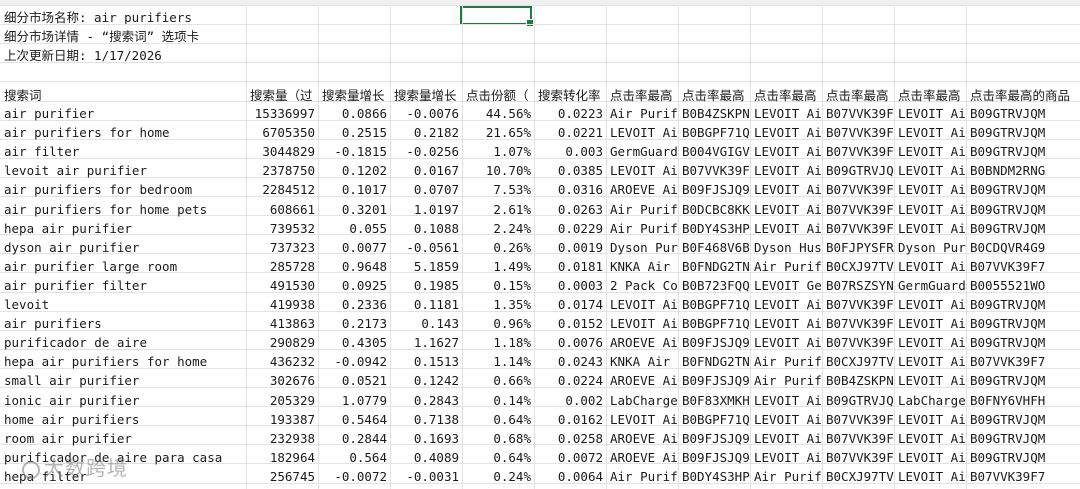 The height and width of the screenshot is (489, 1080). What do you see at coordinates (123, 342) in the screenshot?
I see `table-cell: purificador de aire` at bounding box center [123, 342].